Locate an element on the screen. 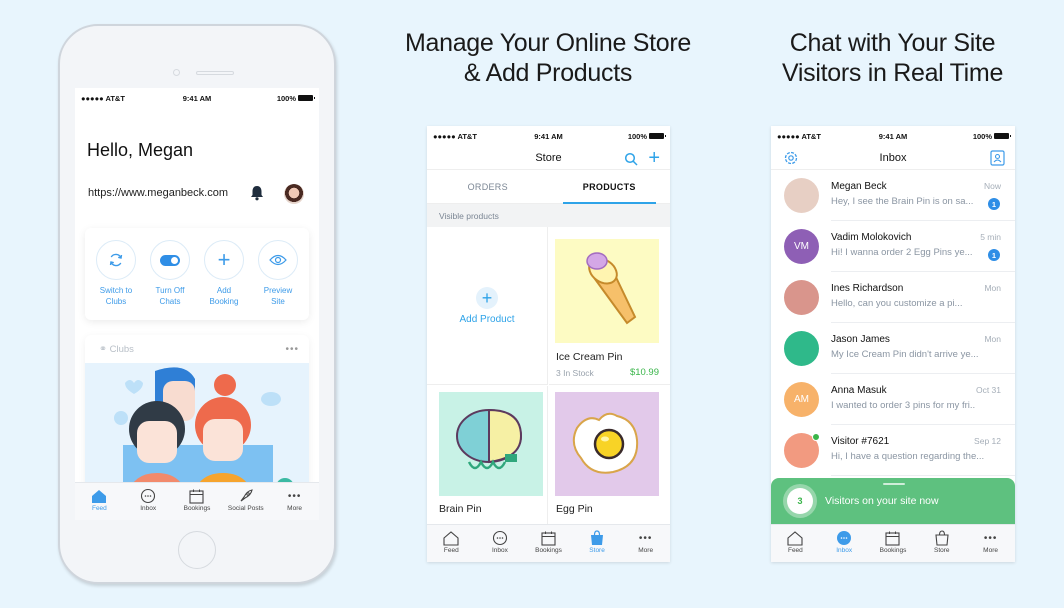 Image resolution: width=1064 pixels, height=608 pixels. contact-name: Jason James is located at coordinates (860, 339).